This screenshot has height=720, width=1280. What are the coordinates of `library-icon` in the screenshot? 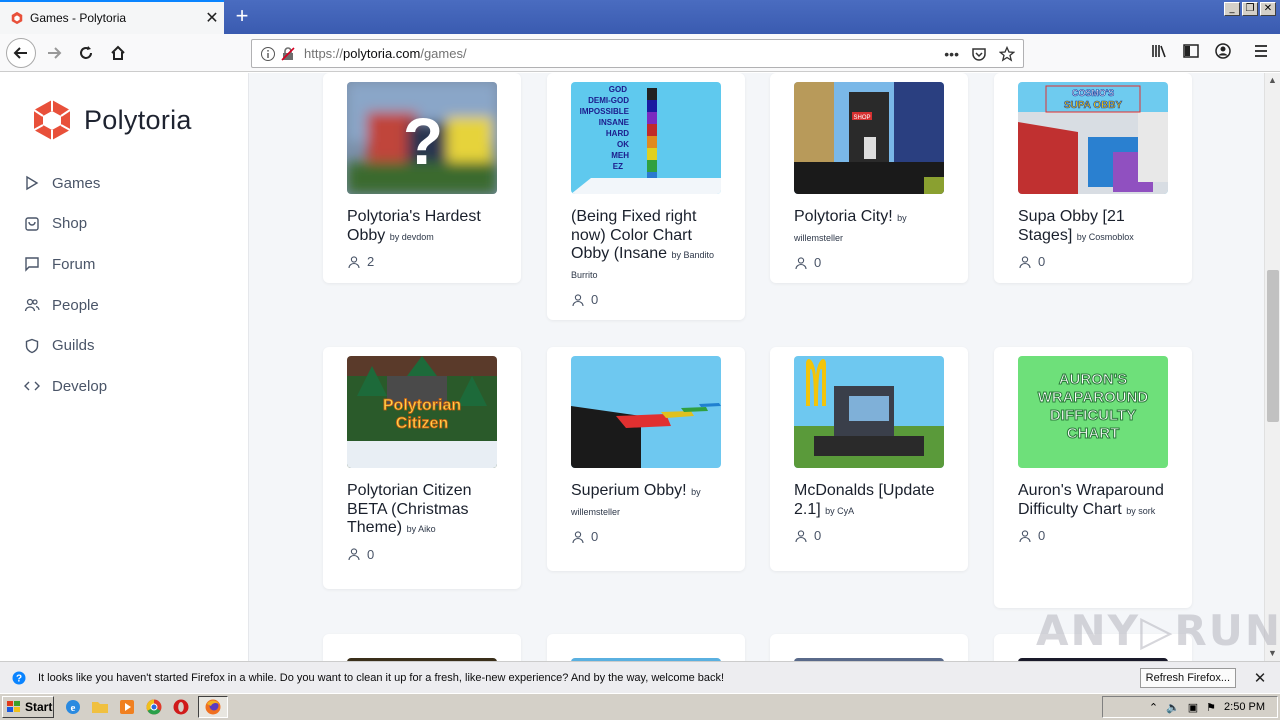 It's located at (1159, 51).